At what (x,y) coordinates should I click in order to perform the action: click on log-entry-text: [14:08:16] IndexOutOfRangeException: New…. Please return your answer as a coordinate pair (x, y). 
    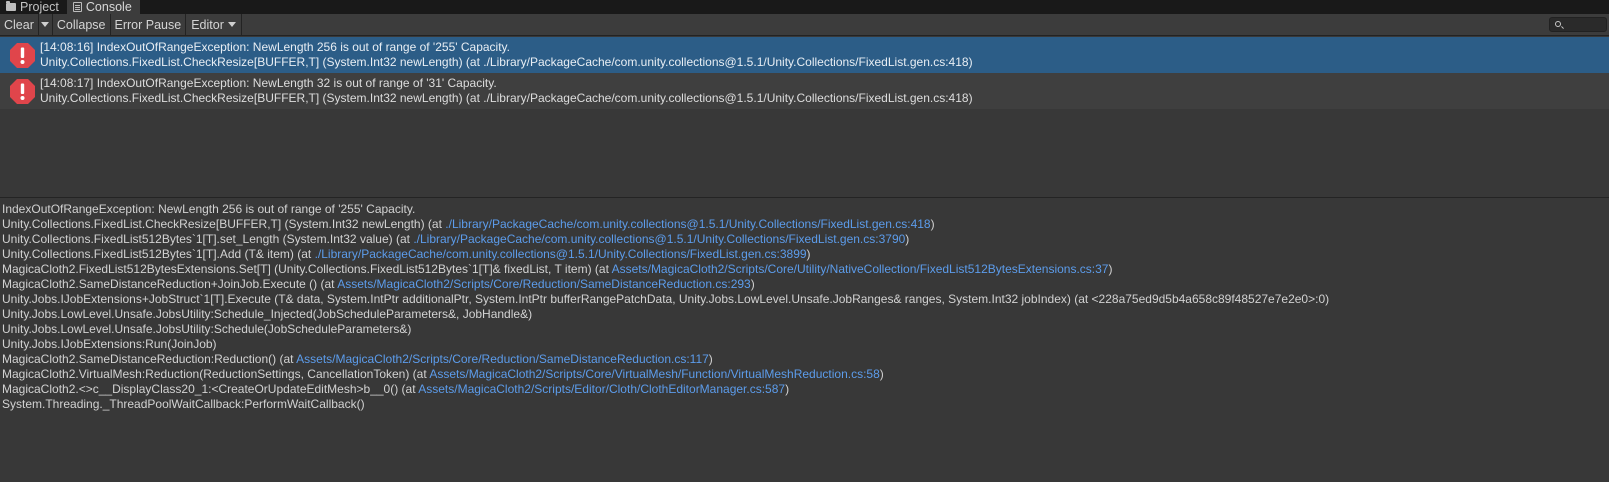
    Looking at the image, I should click on (506, 55).